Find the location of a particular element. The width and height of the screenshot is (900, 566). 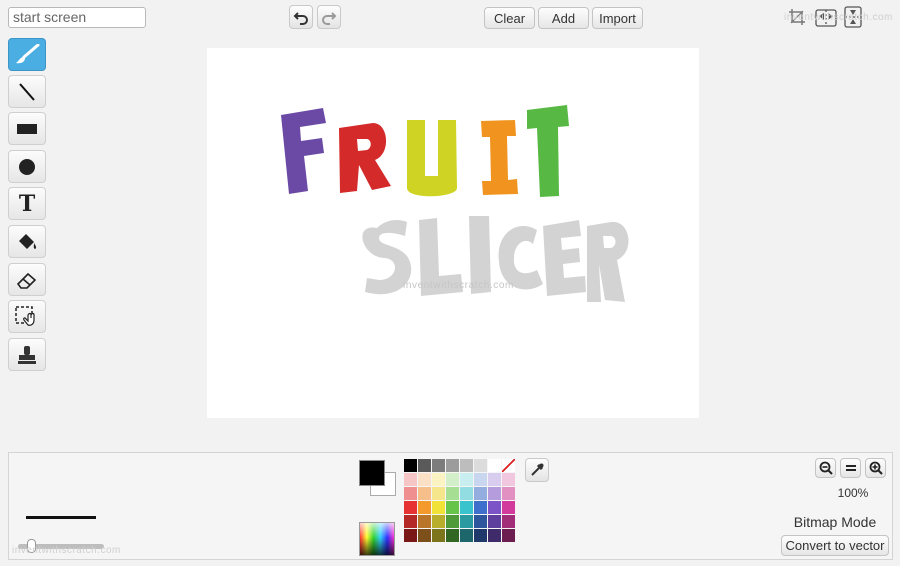

undo-icon is located at coordinates (300, 18).